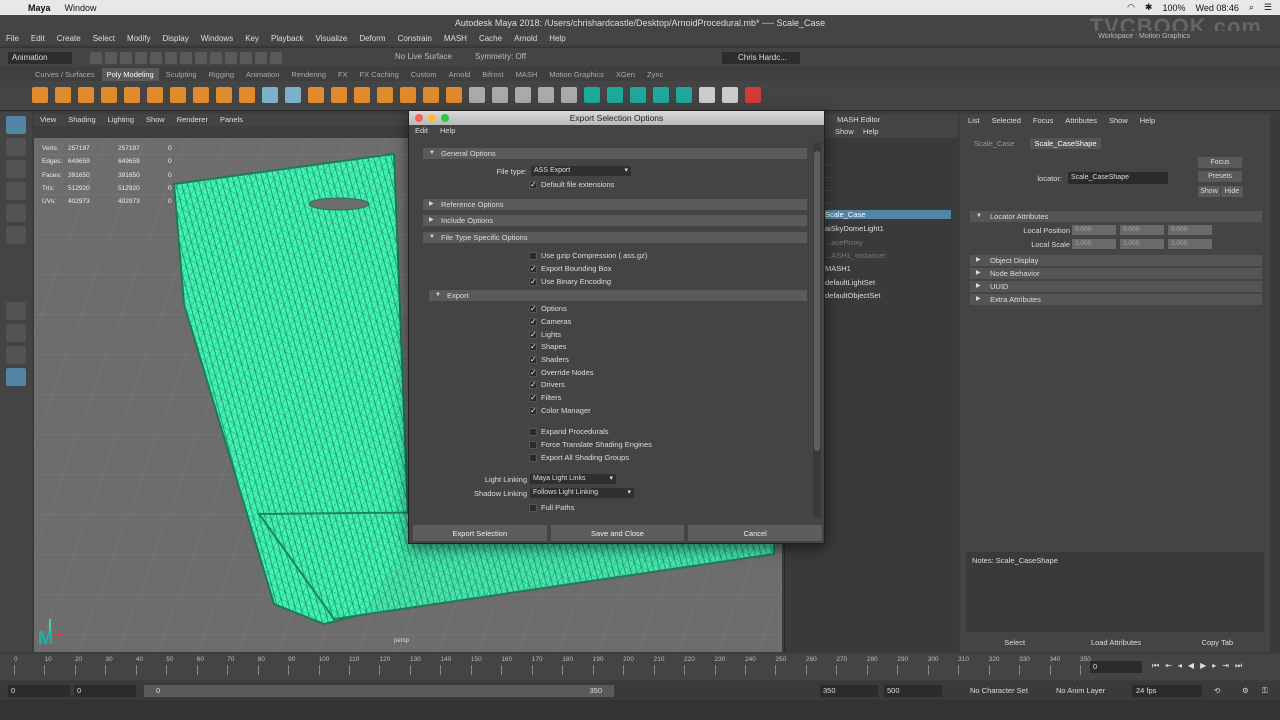 The width and height of the screenshot is (1280, 720). What do you see at coordinates (1115, 592) in the screenshot?
I see `notes-field: Notes: Scale_CaseShape` at bounding box center [1115, 592].